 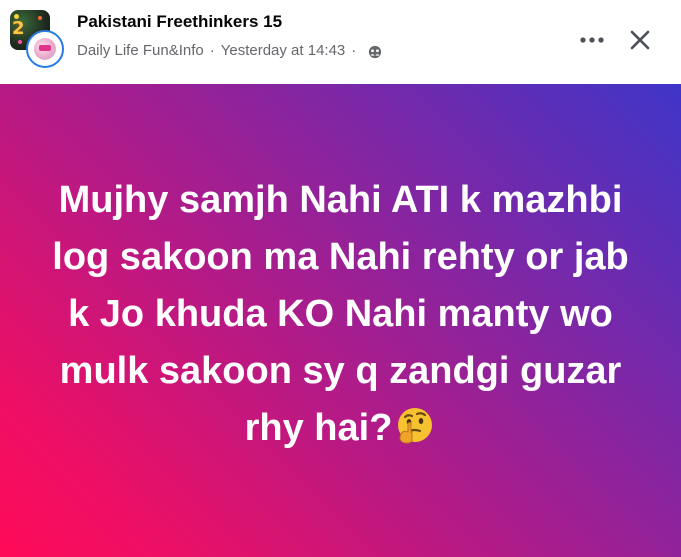 I want to click on group-avatar-text: 2, so click(x=18, y=28).